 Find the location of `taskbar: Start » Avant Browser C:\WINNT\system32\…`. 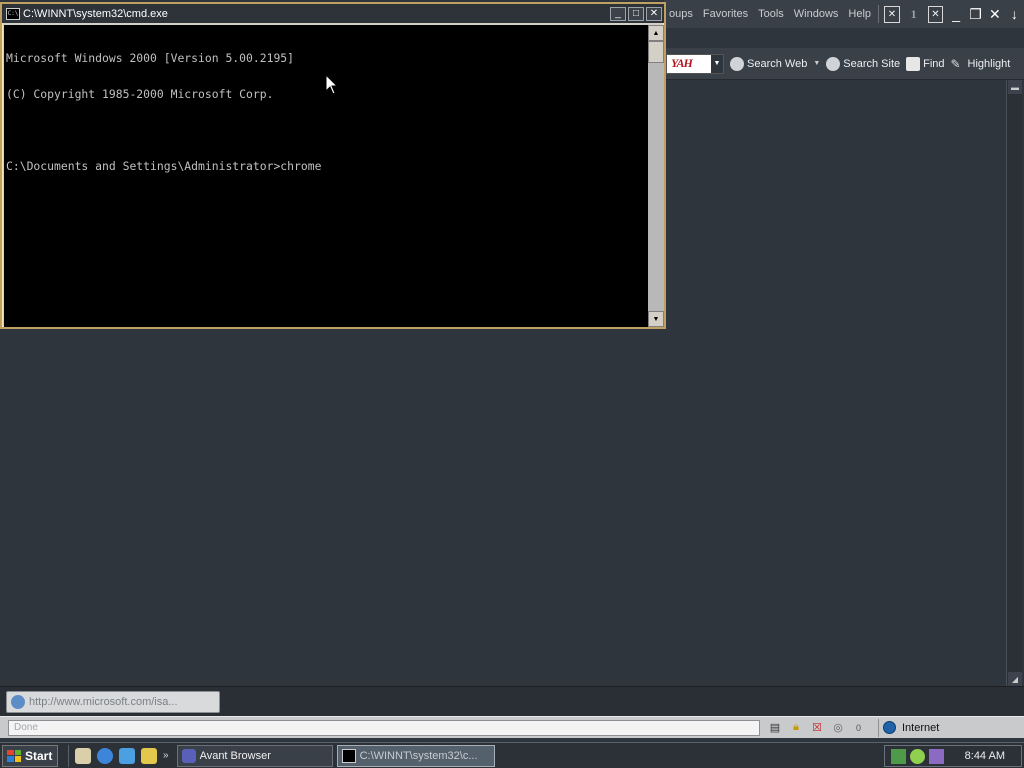

taskbar: Start » Avant Browser C:\WINNT\system32\… is located at coordinates (512, 755).